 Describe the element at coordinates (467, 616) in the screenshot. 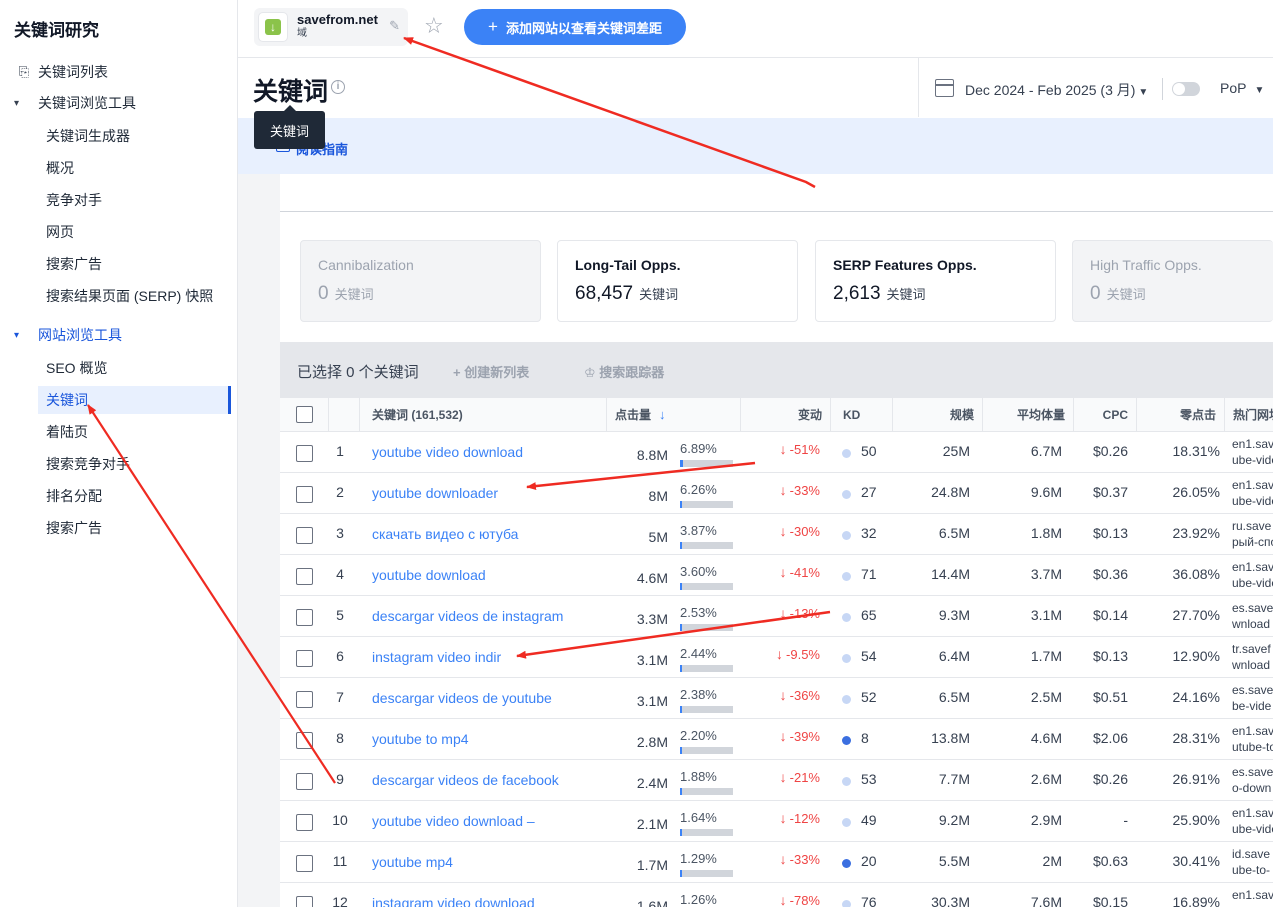

I see `keyword-link: descargar videos de instagram` at that location.